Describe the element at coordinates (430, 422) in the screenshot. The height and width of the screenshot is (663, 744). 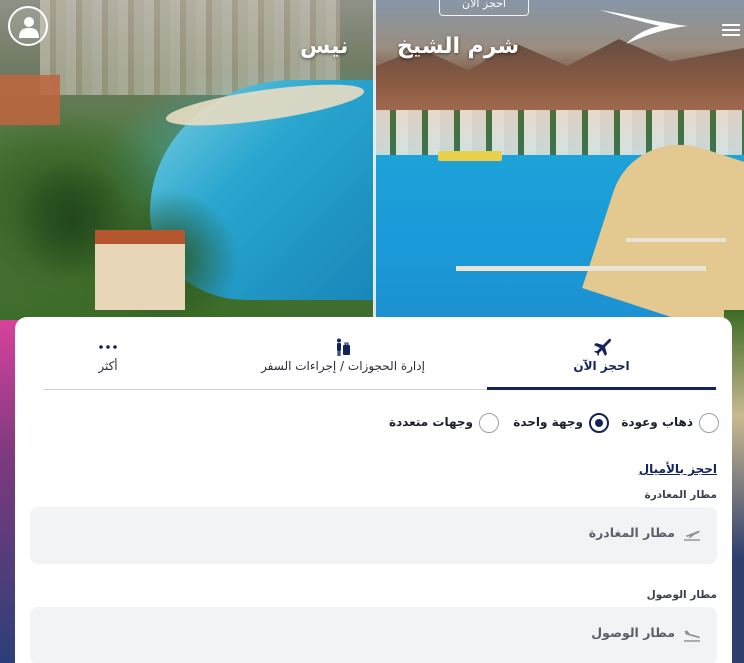
I see `radio-label: وجهات متعددة` at that location.